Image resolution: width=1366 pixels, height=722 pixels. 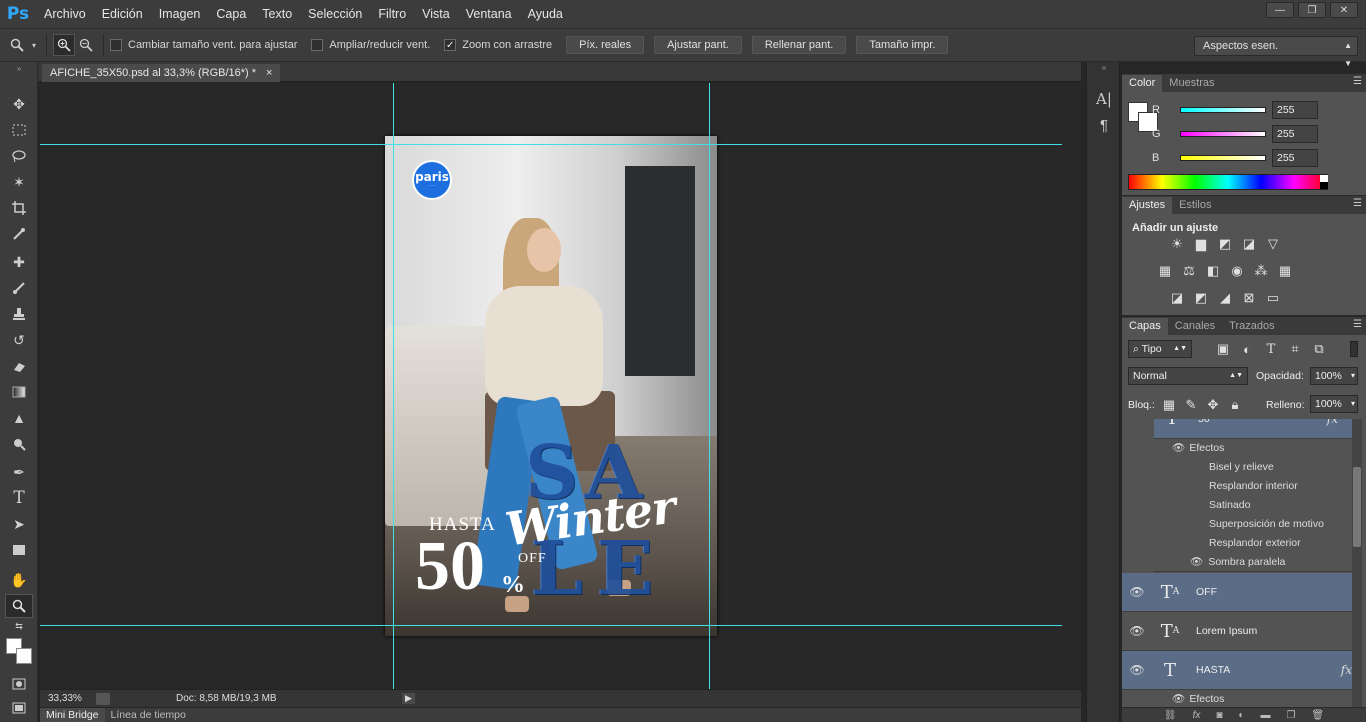 I want to click on levels-icon: ▆, so click(x=1201, y=244).